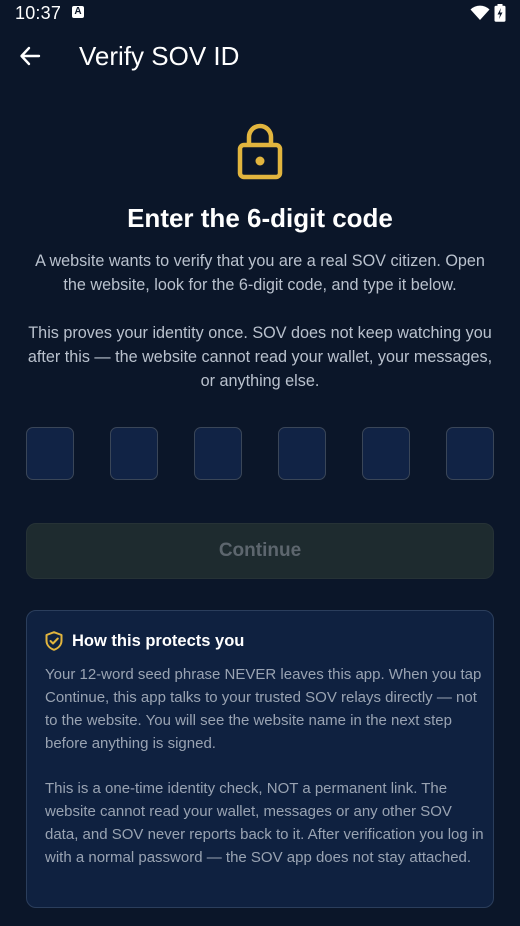 This screenshot has width=520, height=926. What do you see at coordinates (158, 640) in the screenshot?
I see `info-card-title: How this protects you` at bounding box center [158, 640].